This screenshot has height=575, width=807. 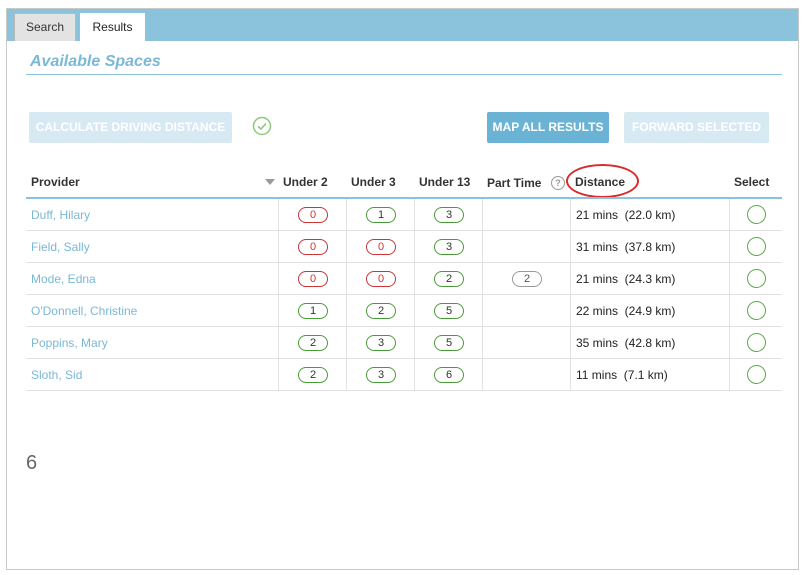 I want to click on header-under-13: Under 13, so click(x=444, y=182).